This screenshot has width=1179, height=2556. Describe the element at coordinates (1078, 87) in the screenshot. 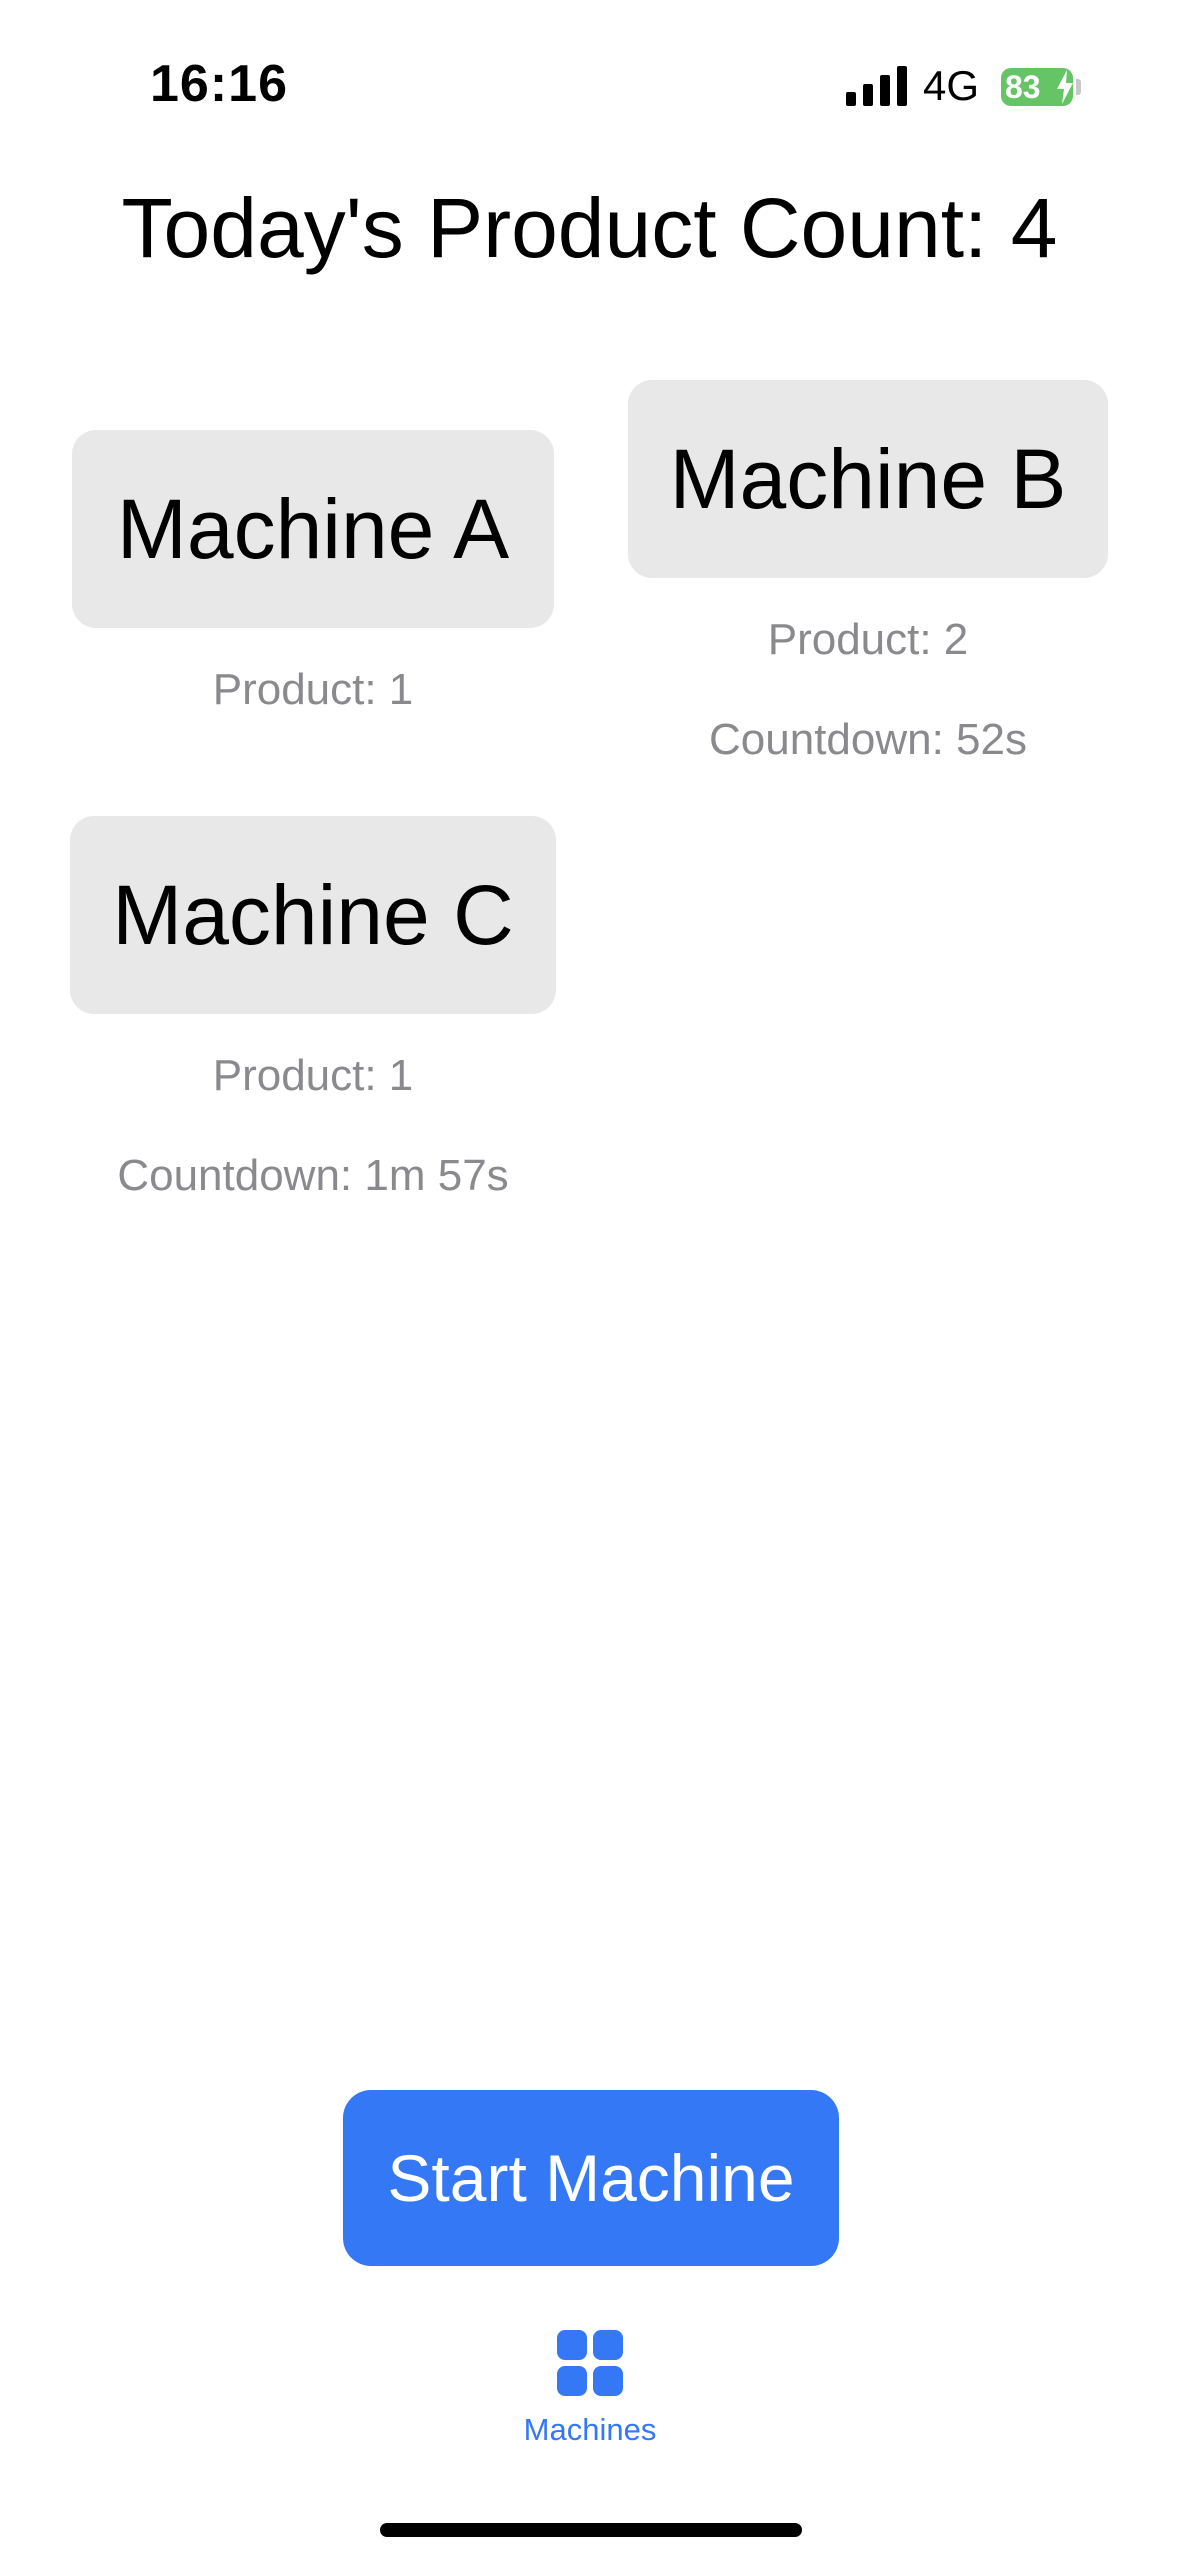

I see `battery-tip` at that location.